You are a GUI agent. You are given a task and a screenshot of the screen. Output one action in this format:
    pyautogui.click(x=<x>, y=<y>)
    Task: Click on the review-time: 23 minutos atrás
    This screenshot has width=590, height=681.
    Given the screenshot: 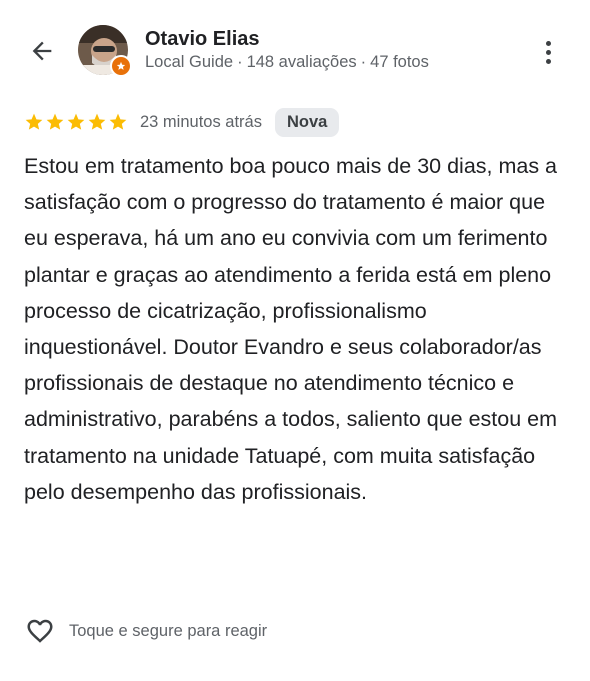 What is the action you would take?
    pyautogui.click(x=201, y=121)
    